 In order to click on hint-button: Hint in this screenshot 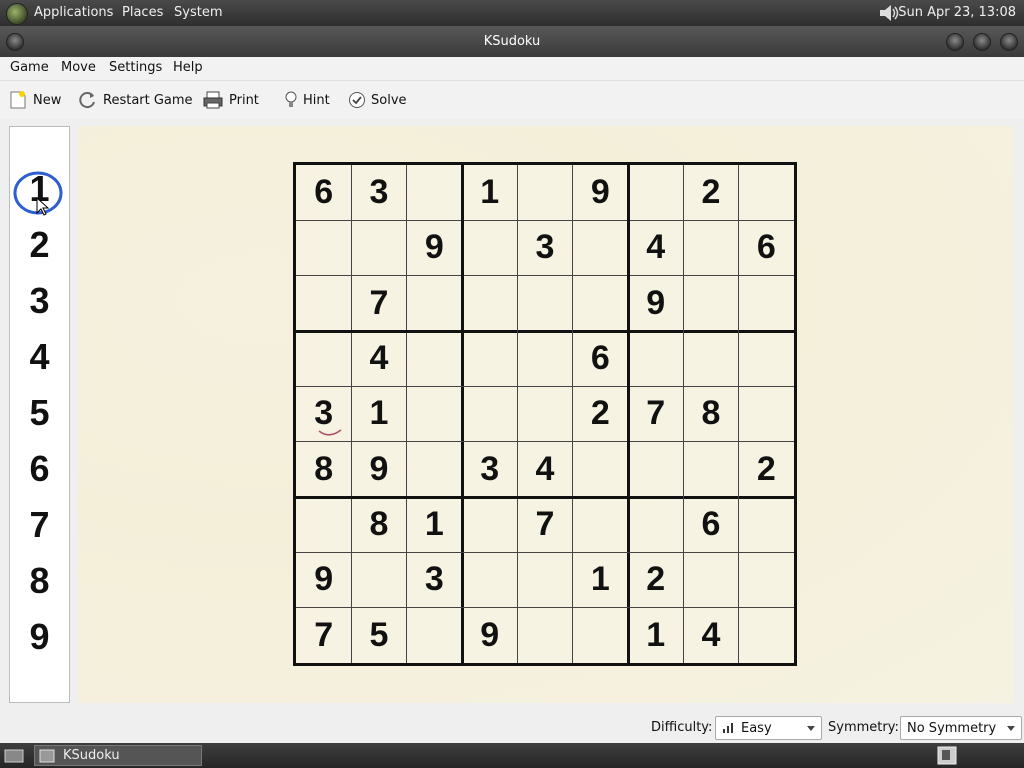, I will do `click(307, 100)`.